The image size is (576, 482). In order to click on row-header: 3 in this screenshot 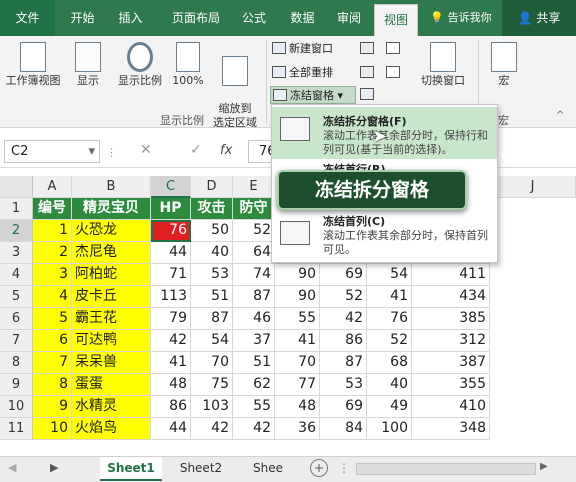, I will do `click(16, 253)`.